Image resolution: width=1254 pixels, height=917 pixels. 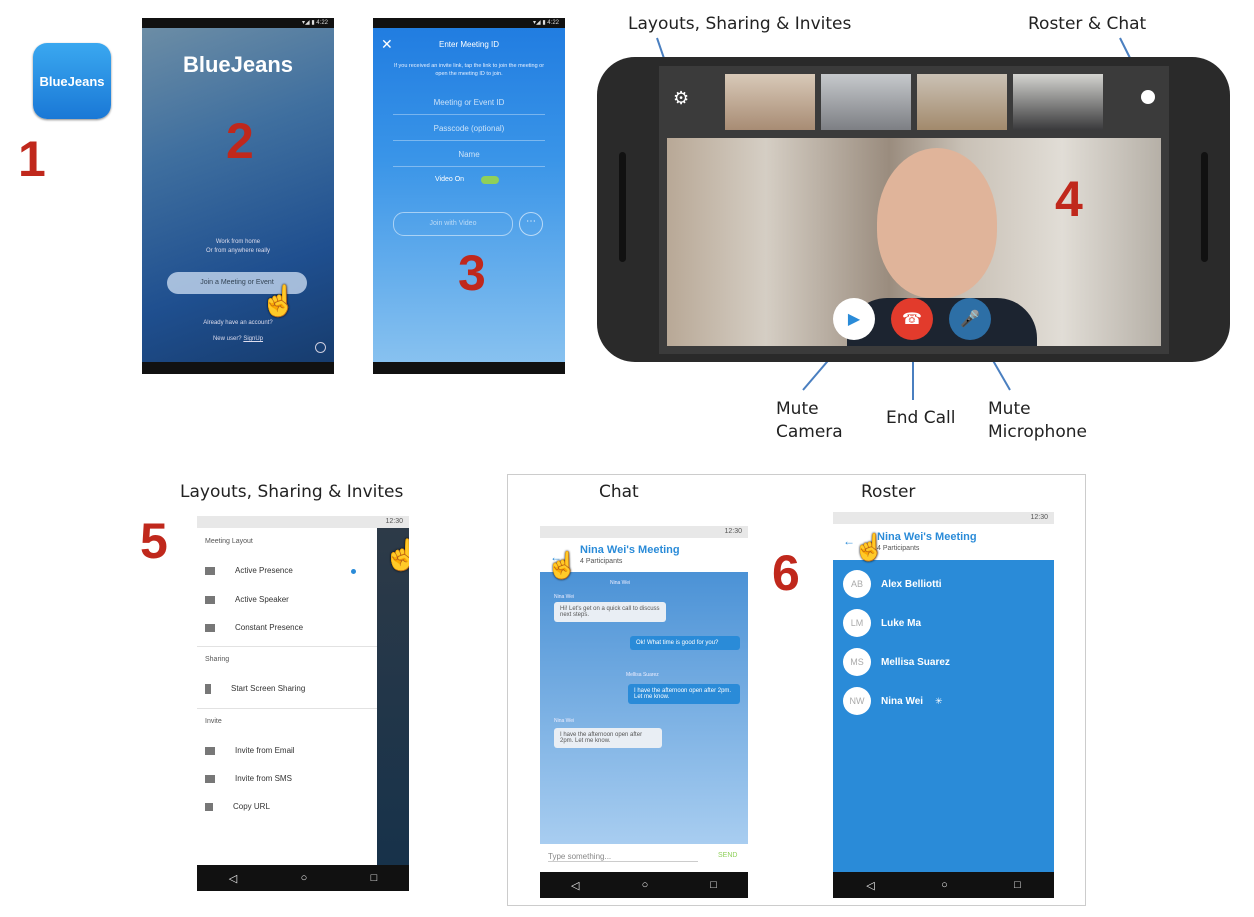 What do you see at coordinates (287, 646) in the screenshot?
I see `divider` at bounding box center [287, 646].